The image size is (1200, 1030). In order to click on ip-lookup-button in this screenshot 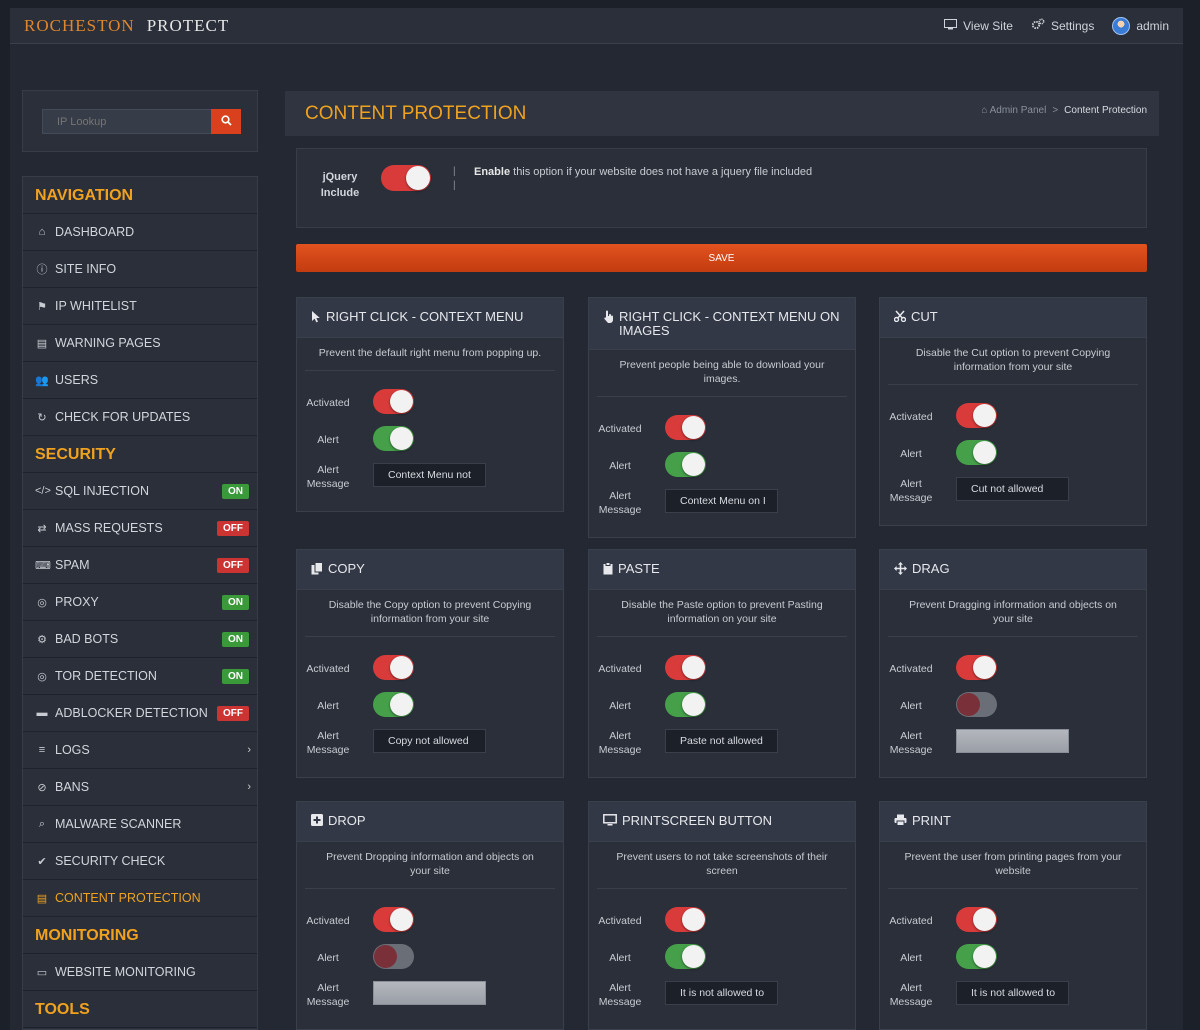, I will do `click(226, 121)`.